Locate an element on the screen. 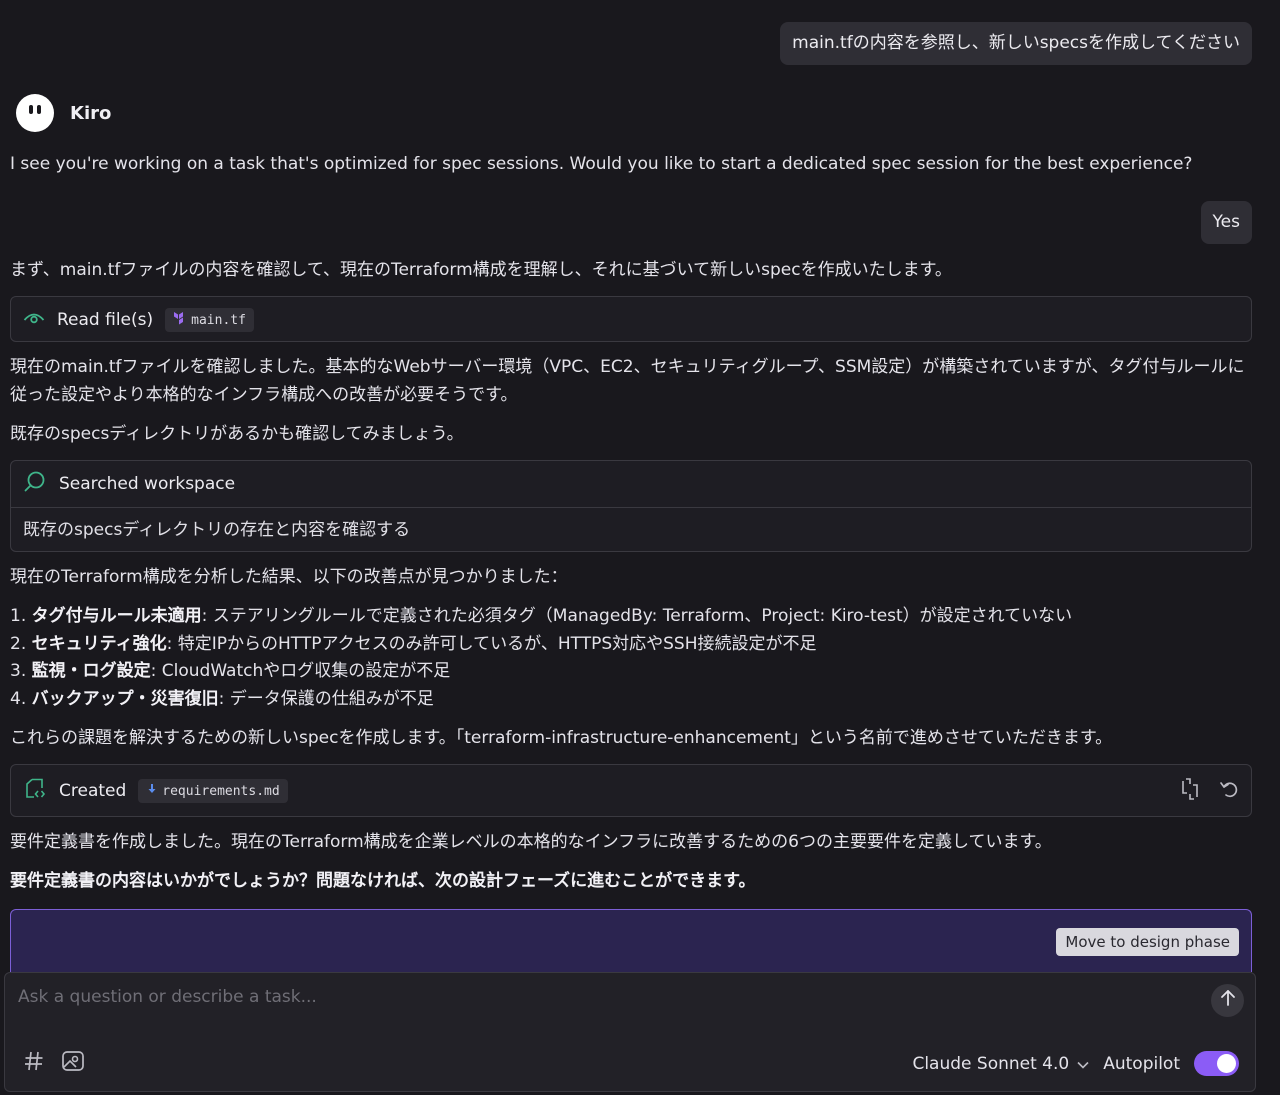  phase-panel: Move to design phase is located at coordinates (631, 940).